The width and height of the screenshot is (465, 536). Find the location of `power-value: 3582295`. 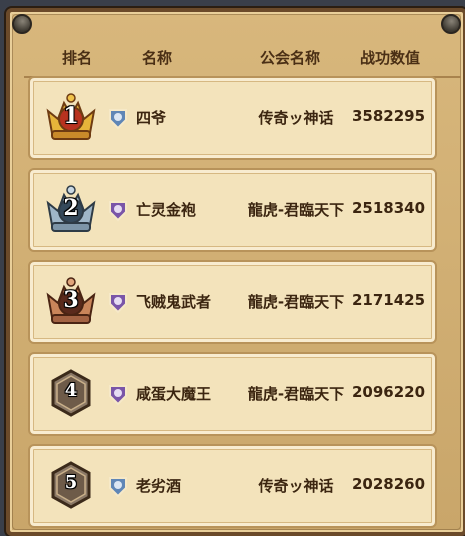

power-value: 3582295 is located at coordinates (389, 116).